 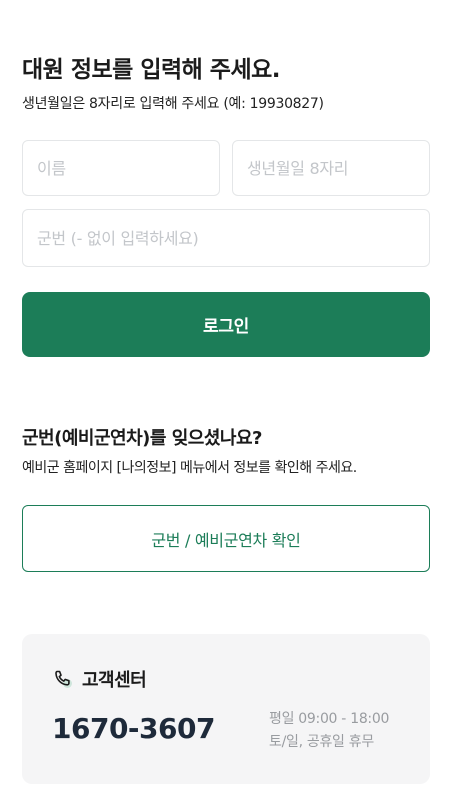 I want to click on name-input, so click(x=121, y=168).